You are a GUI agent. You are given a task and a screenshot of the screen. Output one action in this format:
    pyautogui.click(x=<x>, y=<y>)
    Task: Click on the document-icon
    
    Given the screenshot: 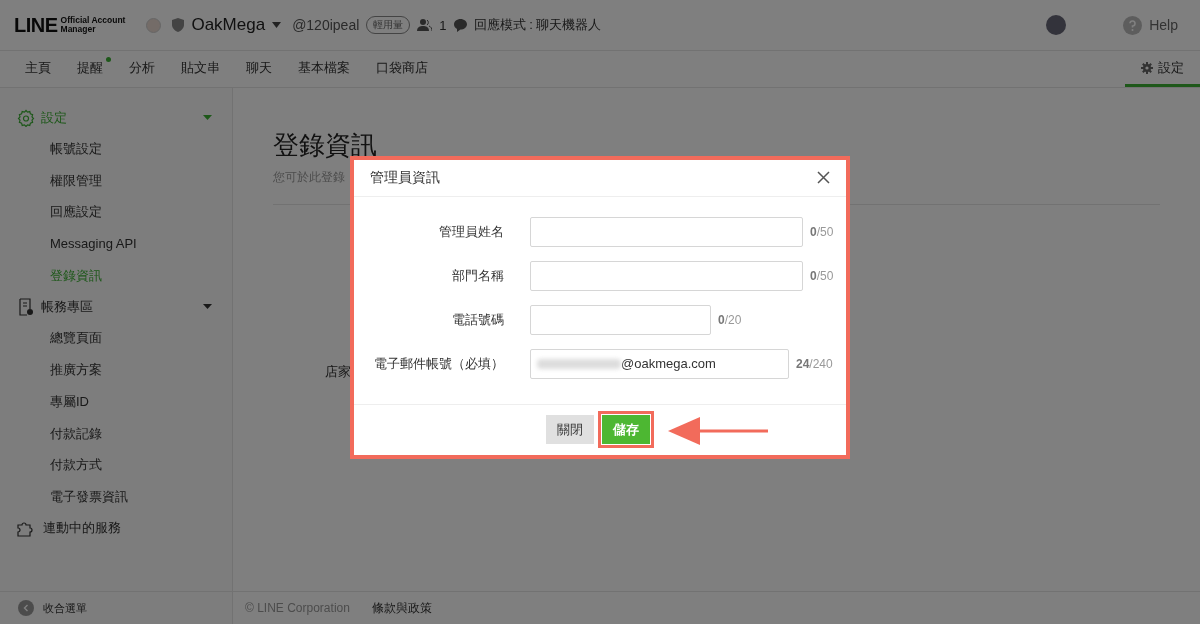 What is the action you would take?
    pyautogui.click(x=26, y=306)
    